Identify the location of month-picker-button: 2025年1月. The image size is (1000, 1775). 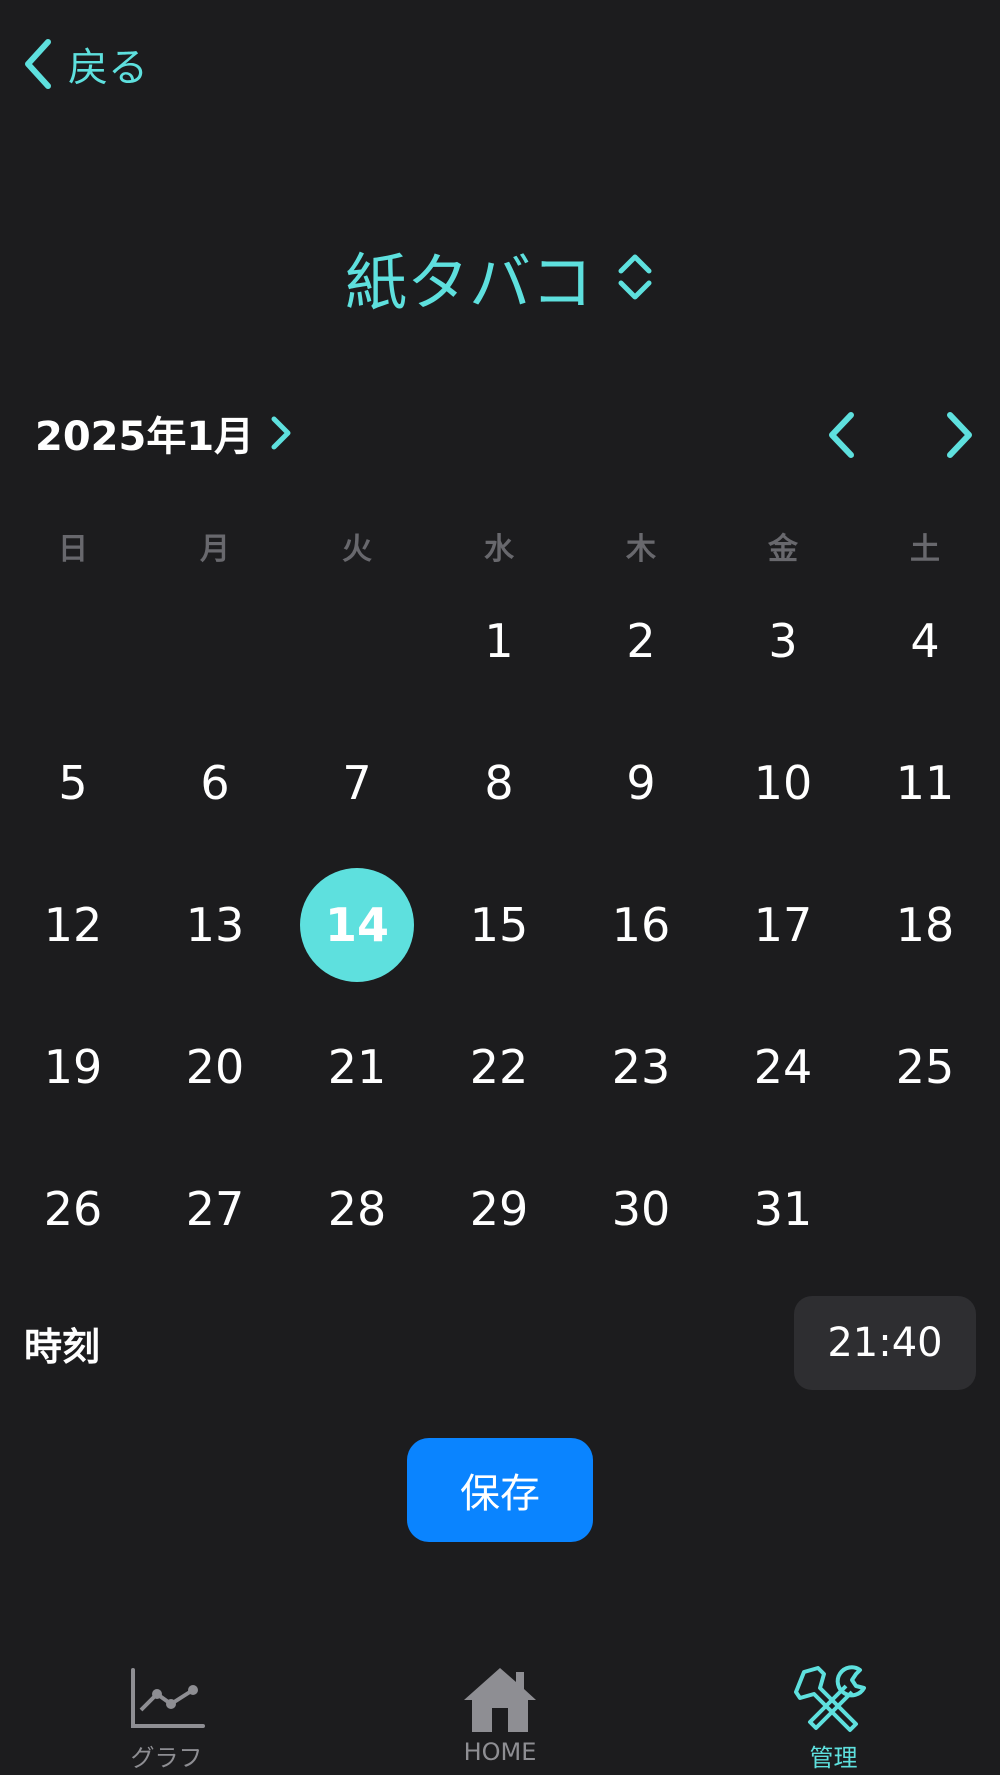
(163, 434).